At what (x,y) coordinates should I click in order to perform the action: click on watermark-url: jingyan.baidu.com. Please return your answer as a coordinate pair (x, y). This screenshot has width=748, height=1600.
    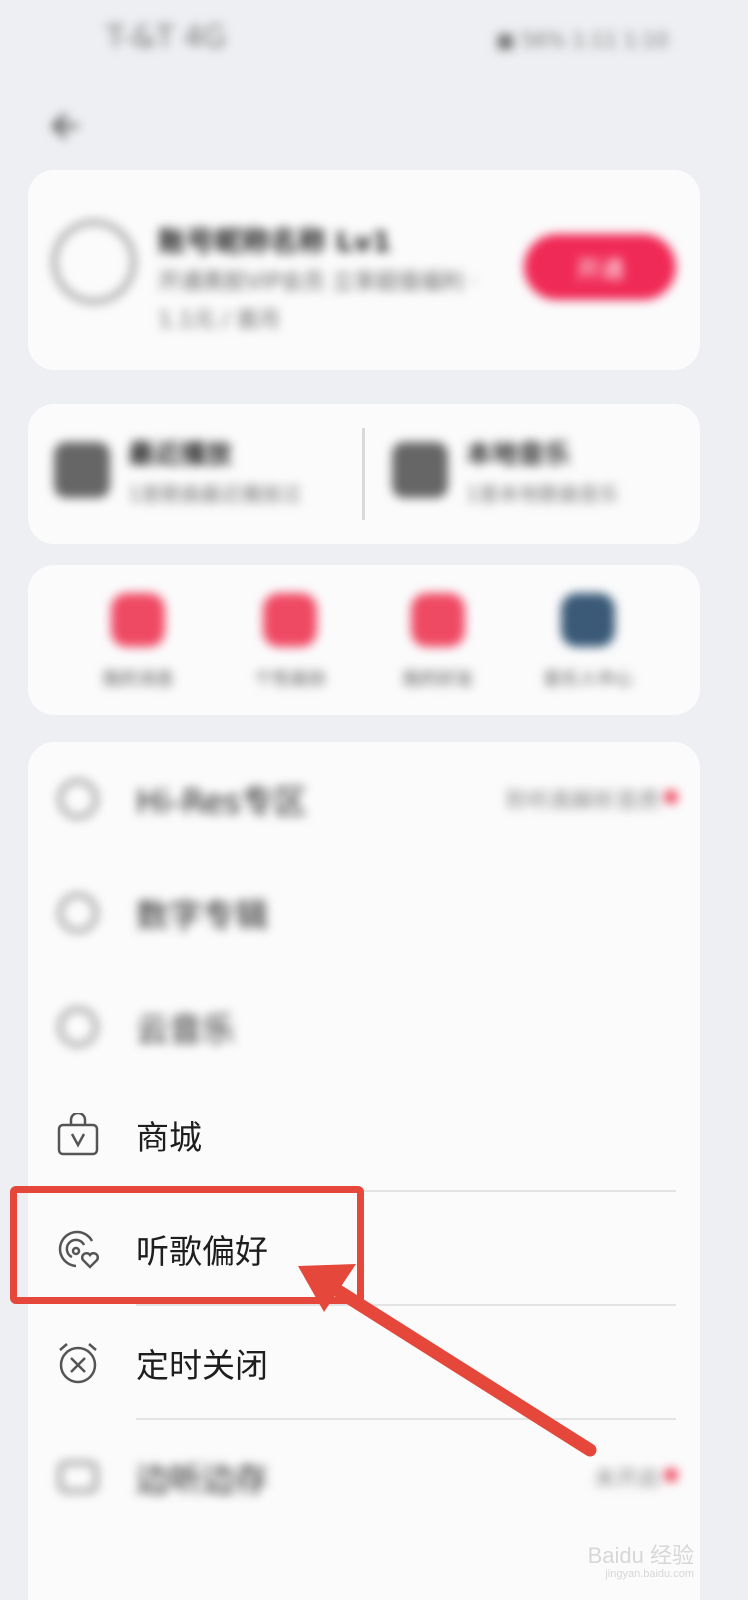
    Looking at the image, I should click on (649, 1574).